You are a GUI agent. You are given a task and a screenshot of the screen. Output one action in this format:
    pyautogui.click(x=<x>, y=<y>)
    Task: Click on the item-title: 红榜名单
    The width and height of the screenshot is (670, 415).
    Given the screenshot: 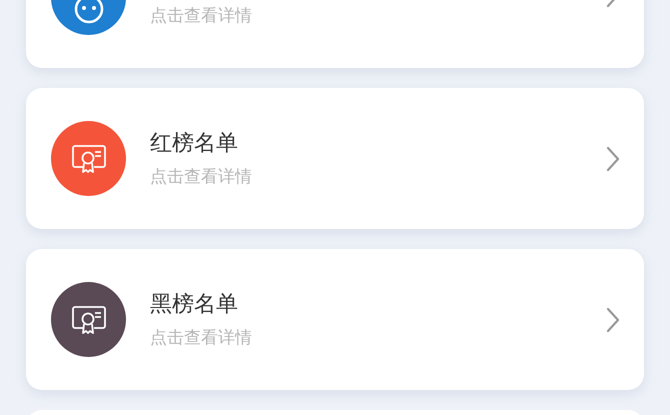 What is the action you would take?
    pyautogui.click(x=194, y=144)
    